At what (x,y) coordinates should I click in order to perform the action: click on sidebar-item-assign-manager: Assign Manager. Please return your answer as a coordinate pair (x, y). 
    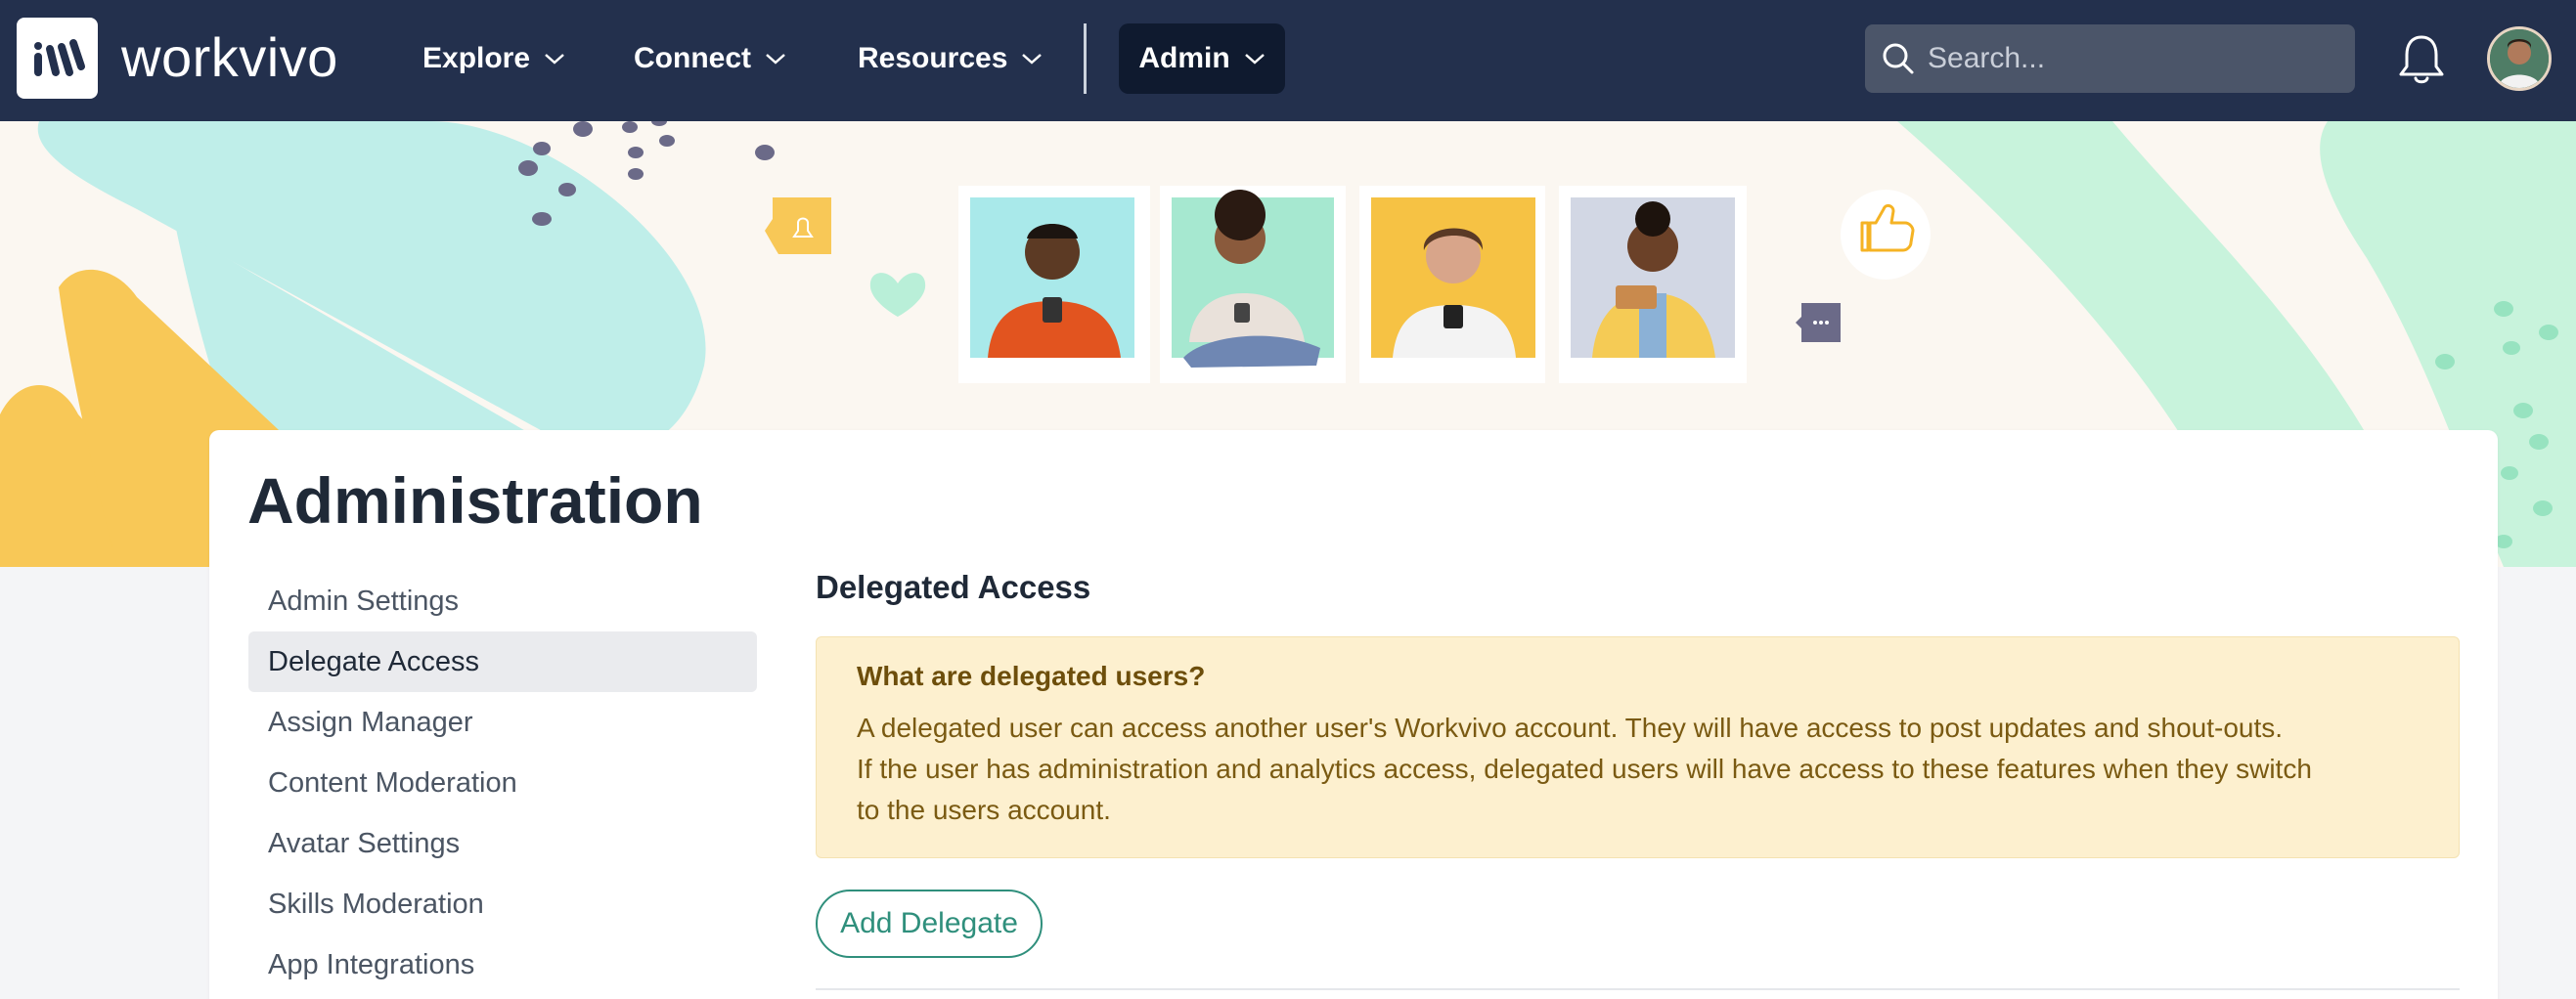
    Looking at the image, I should click on (502, 722).